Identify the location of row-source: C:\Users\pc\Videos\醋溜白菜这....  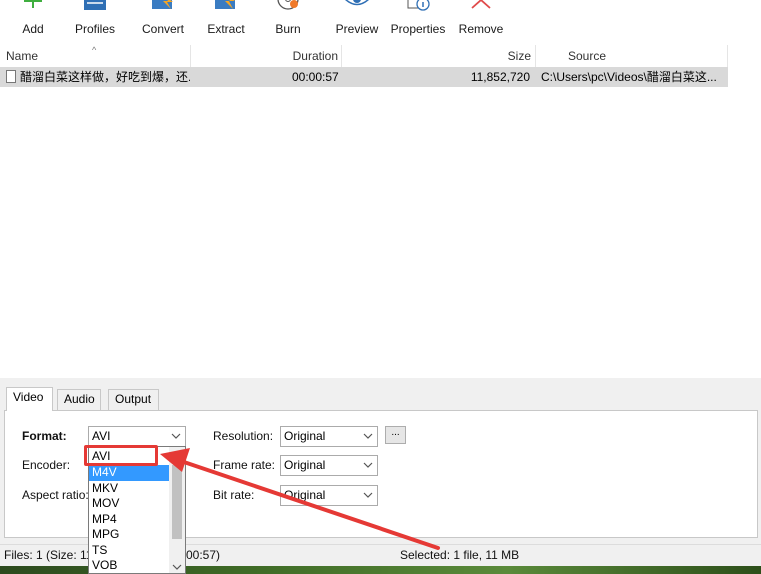
(629, 77).